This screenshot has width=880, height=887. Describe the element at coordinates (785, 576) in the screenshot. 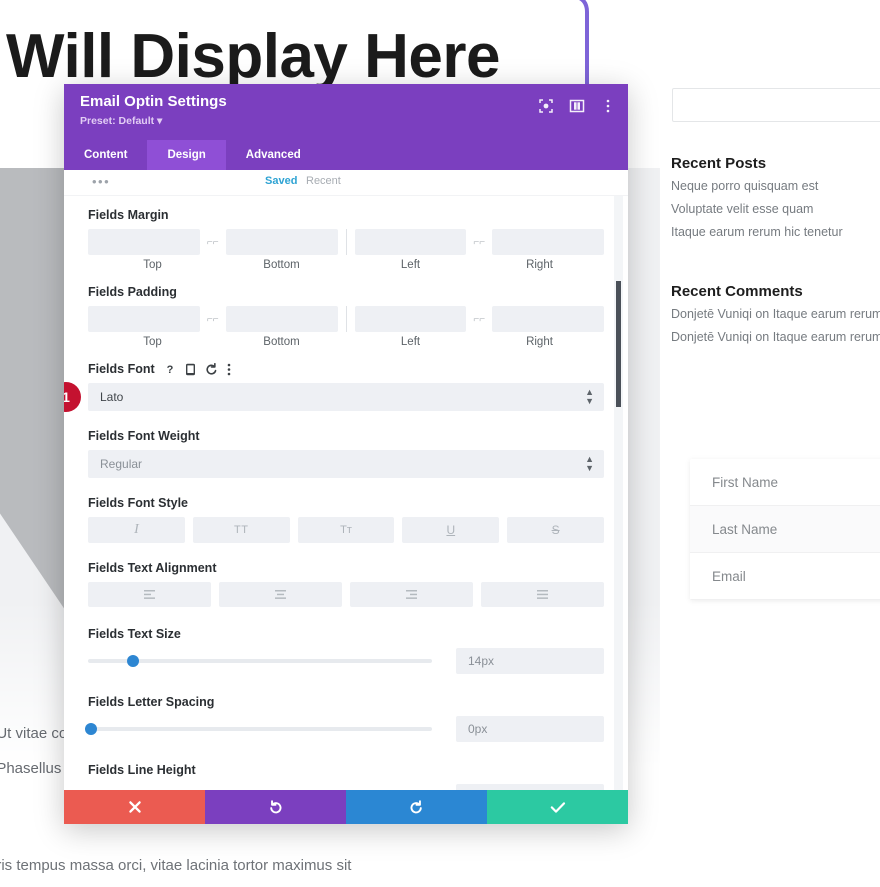

I see `optin-field-email: Email` at that location.